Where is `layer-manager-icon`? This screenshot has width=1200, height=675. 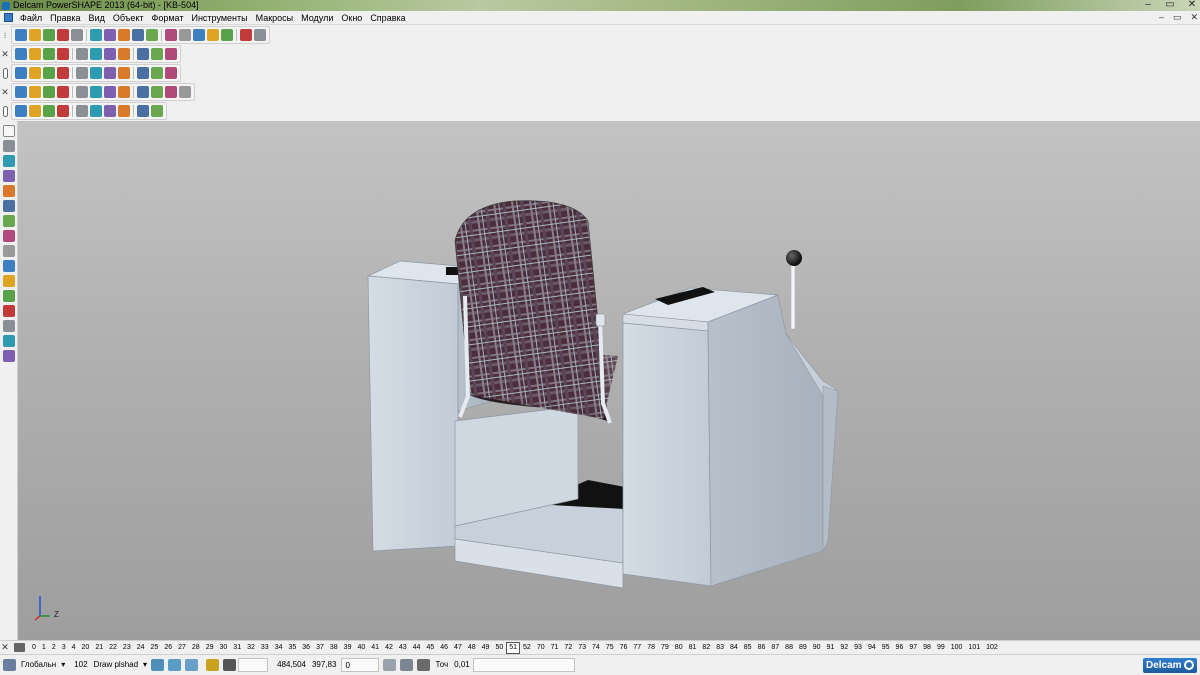 layer-manager-icon is located at coordinates (19, 647).